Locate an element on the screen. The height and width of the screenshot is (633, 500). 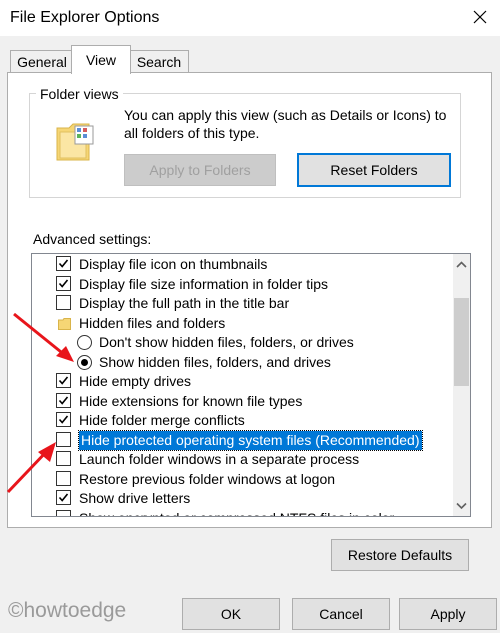
list-item-label: Hide folder merge conflicts is located at coordinates (162, 420).